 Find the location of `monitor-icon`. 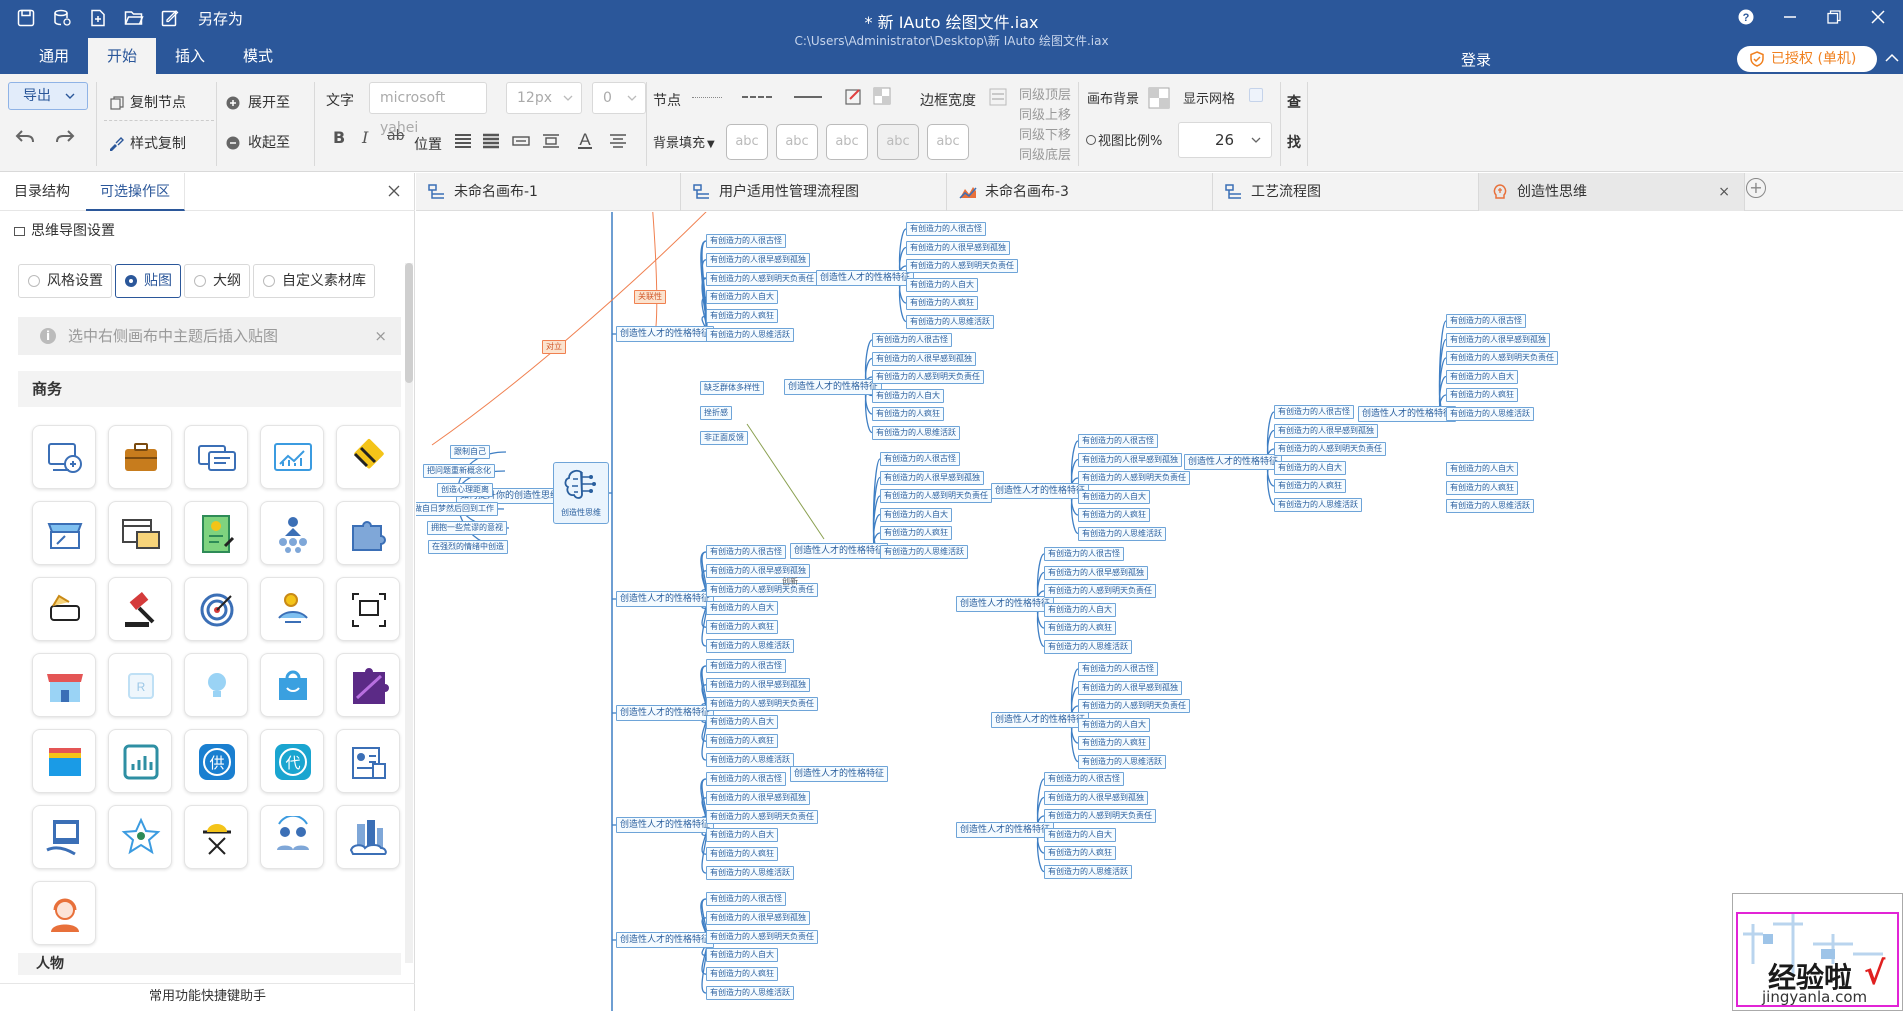

monitor-icon is located at coordinates (64, 457).